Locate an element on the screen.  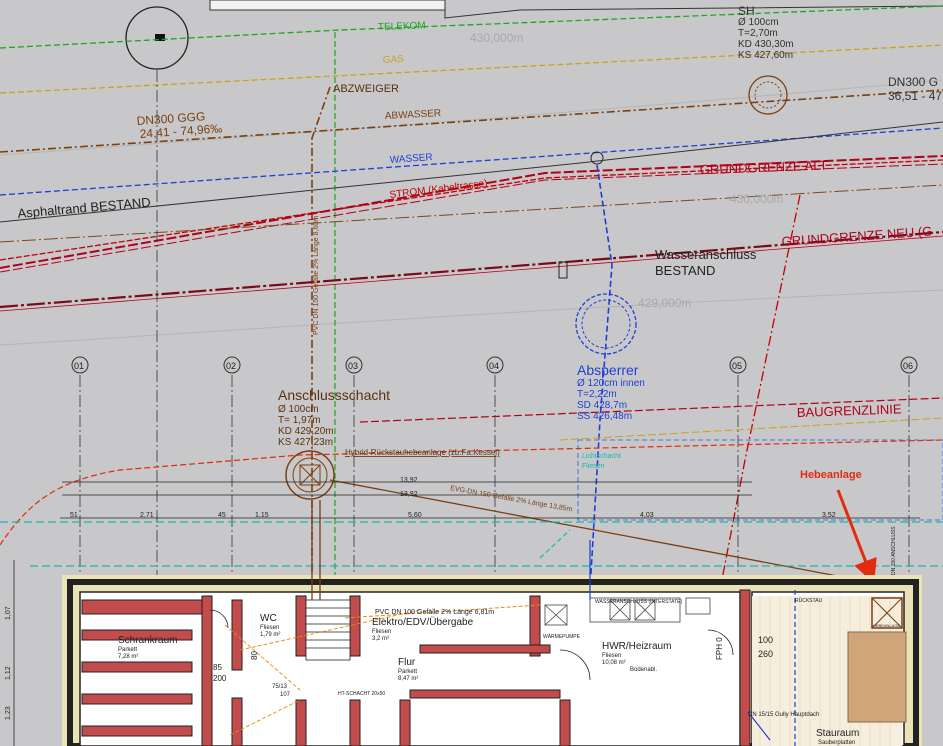
elevation-429: 429,000m is located at coordinates (664, 303).